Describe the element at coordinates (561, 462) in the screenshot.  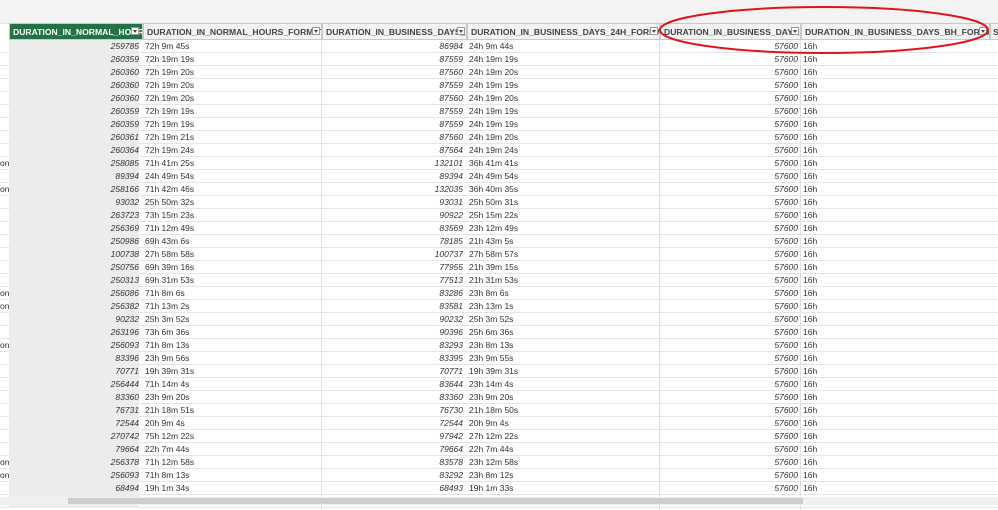
I see `duration-business-days-24h-formatted-cell: 23h 12m 58s` at that location.